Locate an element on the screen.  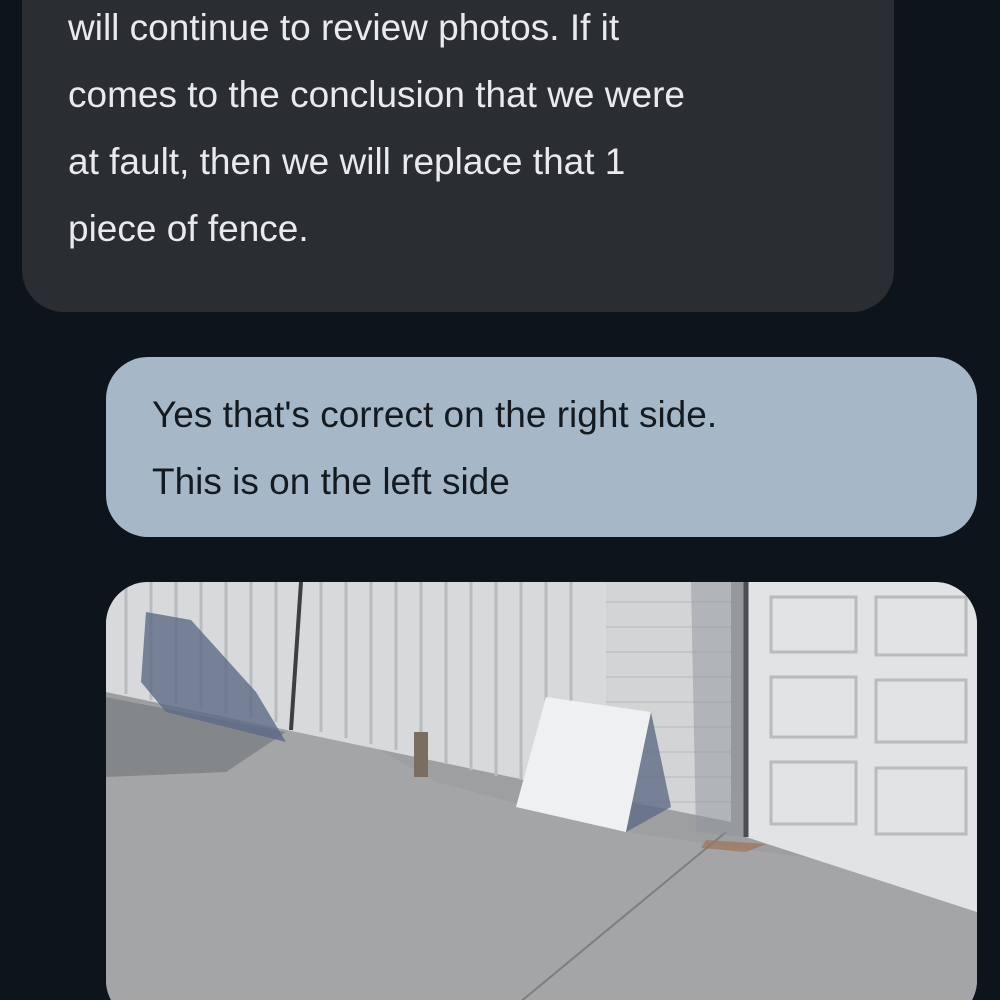
message-line: This is on the left side is located at coordinates (331, 481).